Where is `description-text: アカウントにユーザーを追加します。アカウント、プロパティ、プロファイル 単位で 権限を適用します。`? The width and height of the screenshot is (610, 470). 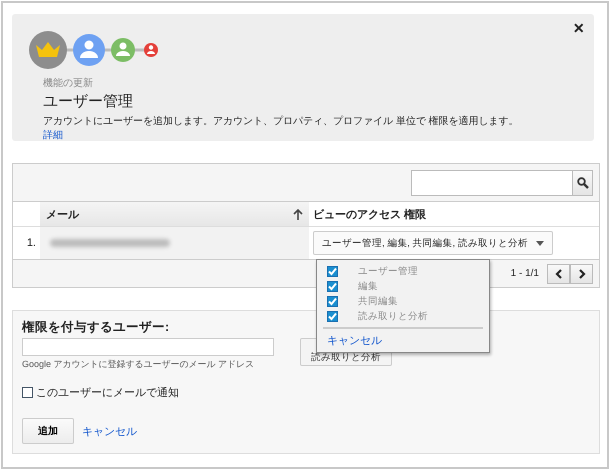 description-text: アカウントにユーザーを追加します。アカウント、プロパティ、プロファイル 単位で 権限を適用します。 is located at coordinates (281, 121).